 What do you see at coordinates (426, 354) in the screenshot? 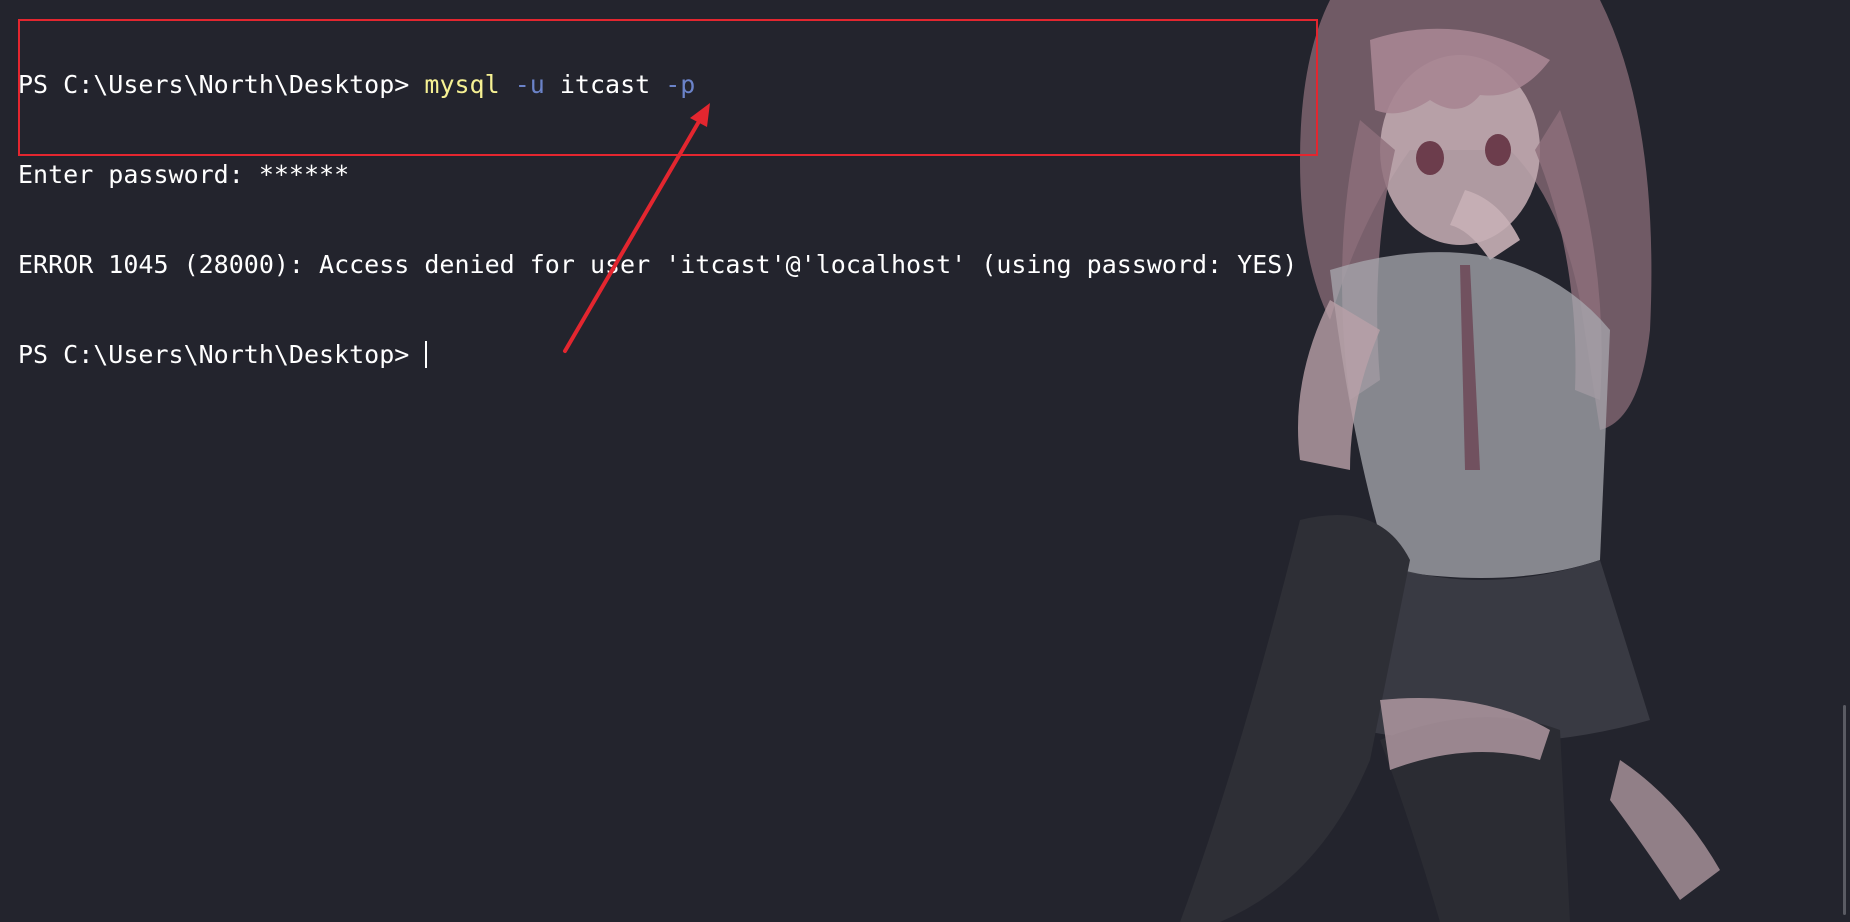
I see `text-cursor` at bounding box center [426, 354].